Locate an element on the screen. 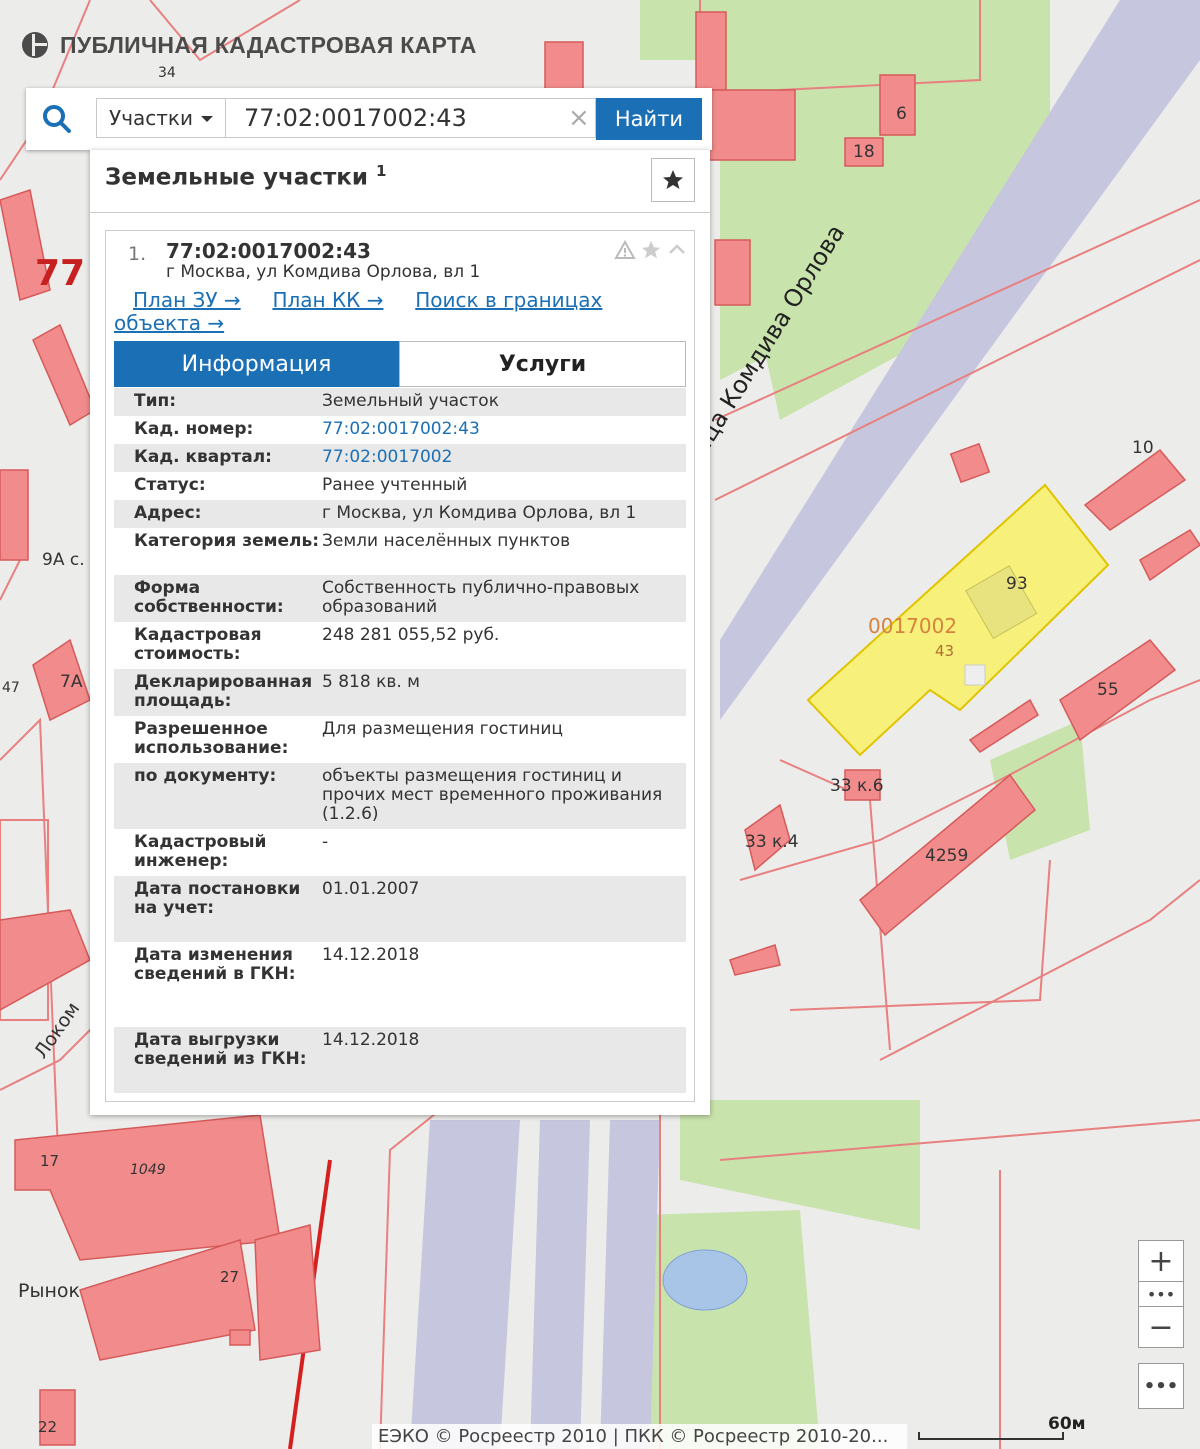 Image resolution: width=1200 pixels, height=1449 pixels. app-logo: ПУБЛИЧНАЯ КАДАСТРОВАЯ КАРТА is located at coordinates (248, 45).